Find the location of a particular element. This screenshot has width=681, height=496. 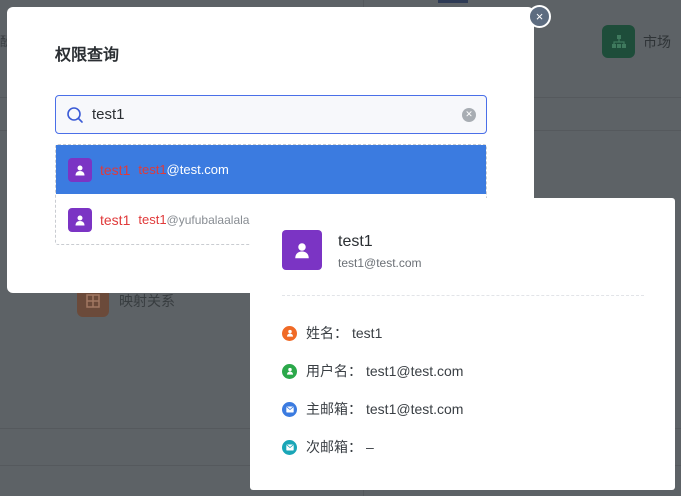

result-email: test1@test.com is located at coordinates (183, 169).